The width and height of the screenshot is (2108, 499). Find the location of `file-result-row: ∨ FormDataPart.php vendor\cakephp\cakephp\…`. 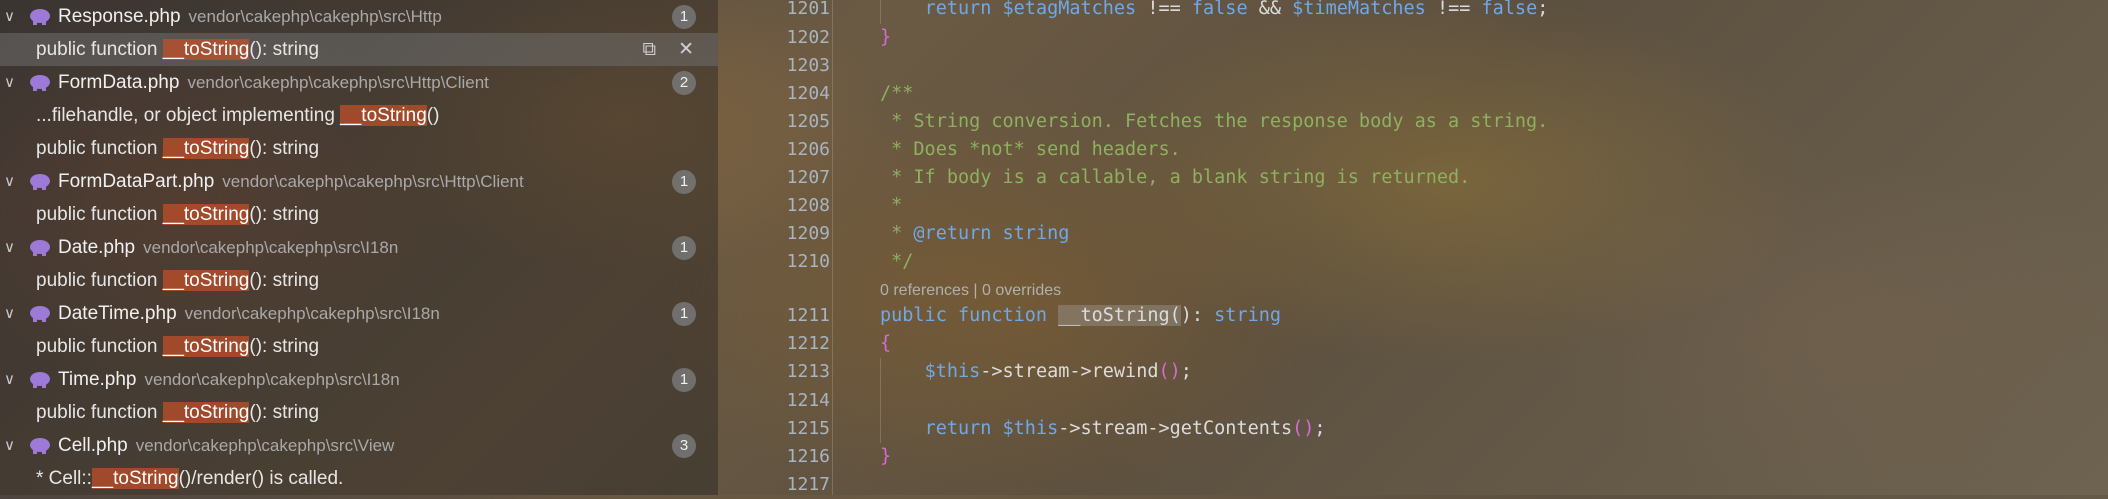

file-result-row: ∨ FormDataPart.php vendor\cakephp\cakephp\… is located at coordinates (359, 181).